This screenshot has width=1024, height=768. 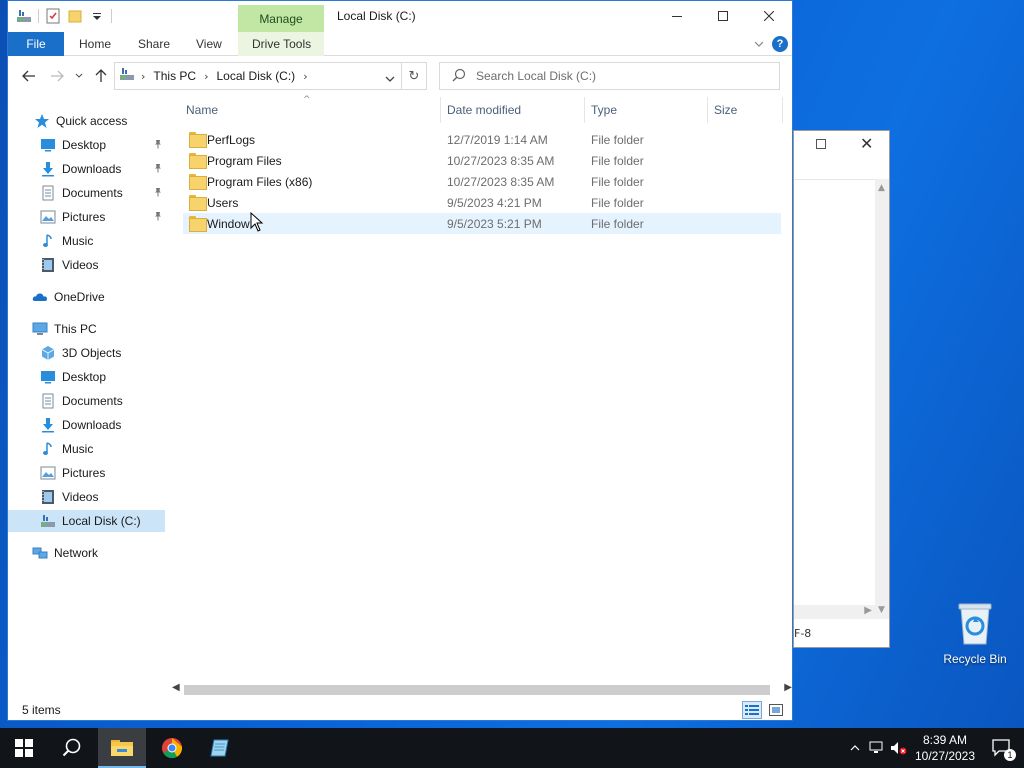 I want to click on breadcrumb-local-disk: Local Disk (C:), so click(x=256, y=76).